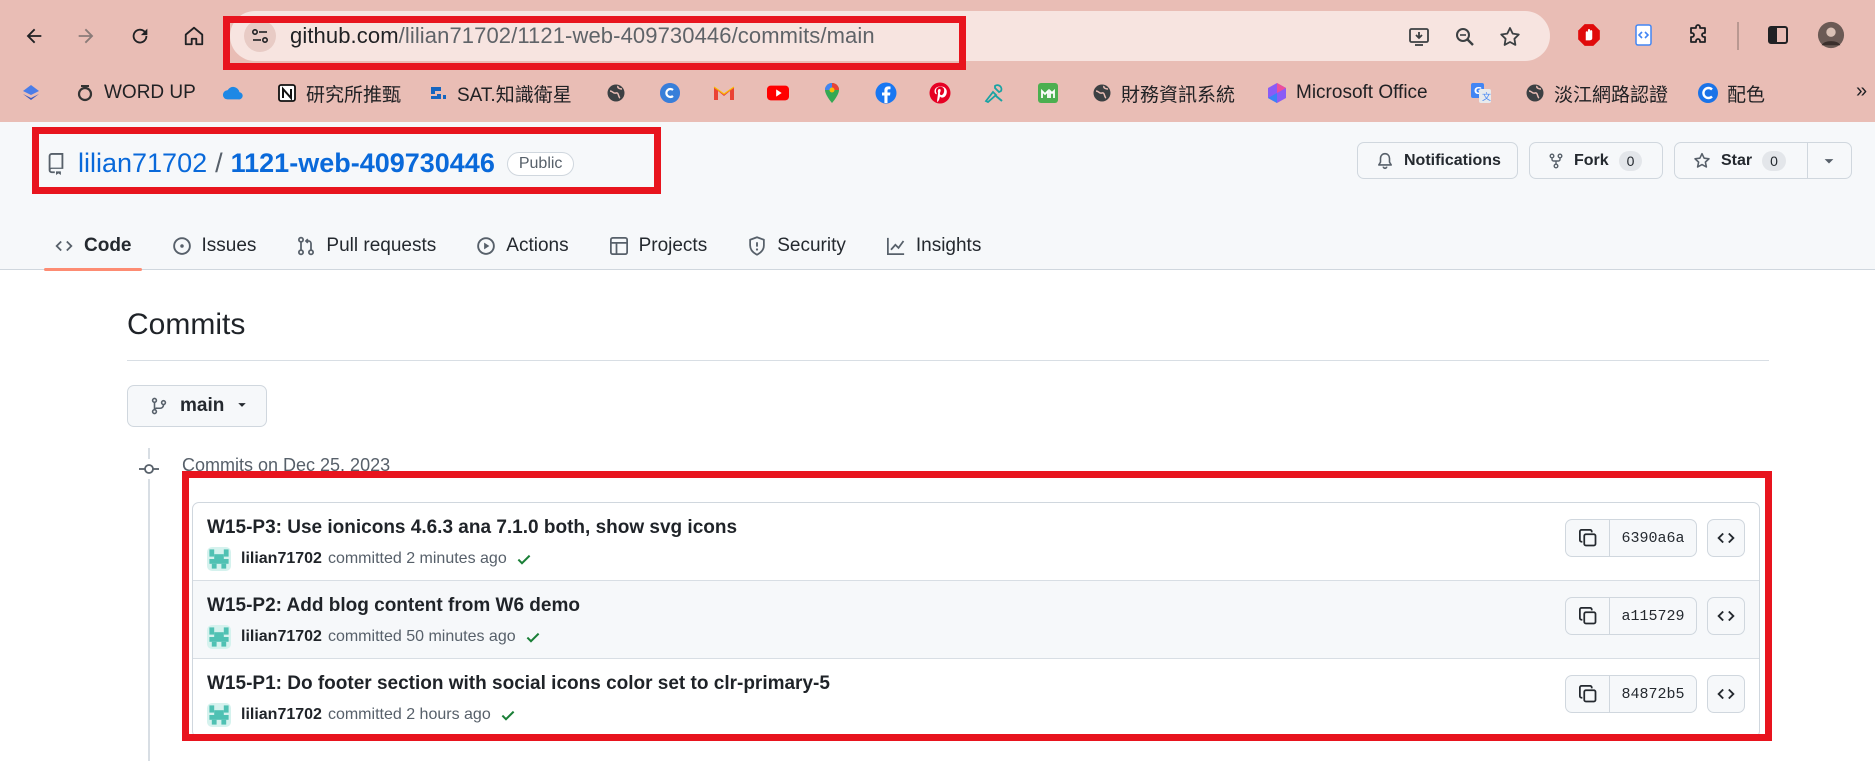 The height and width of the screenshot is (761, 1875). What do you see at coordinates (194, 36) in the screenshot?
I see `home-button` at bounding box center [194, 36].